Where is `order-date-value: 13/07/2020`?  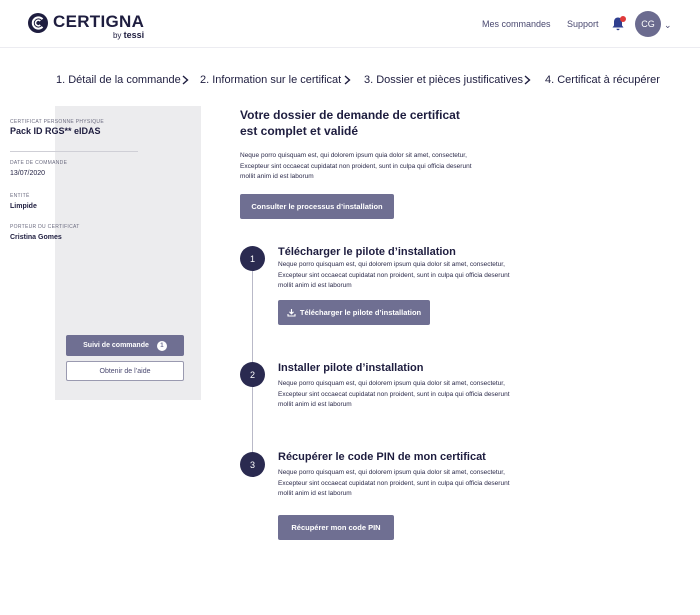 order-date-value: 13/07/2020 is located at coordinates (28, 173).